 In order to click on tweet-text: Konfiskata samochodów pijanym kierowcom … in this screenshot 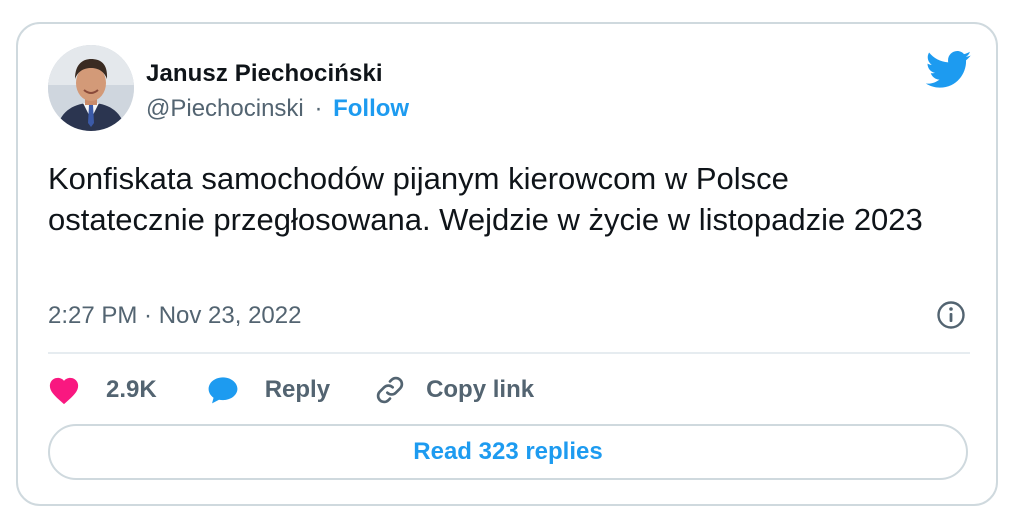, I will do `click(485, 199)`.